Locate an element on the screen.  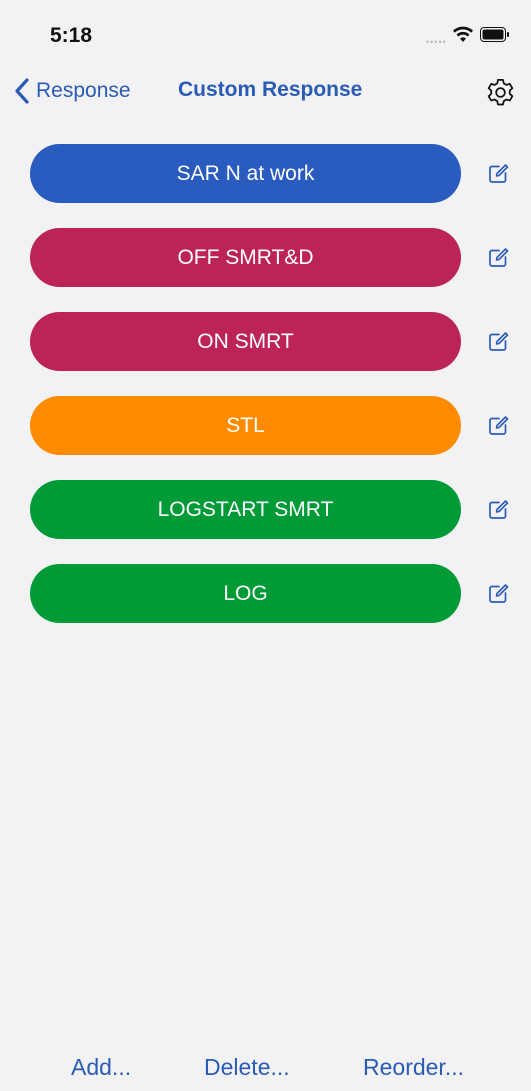
response-button: ON SMRT is located at coordinates (245, 341).